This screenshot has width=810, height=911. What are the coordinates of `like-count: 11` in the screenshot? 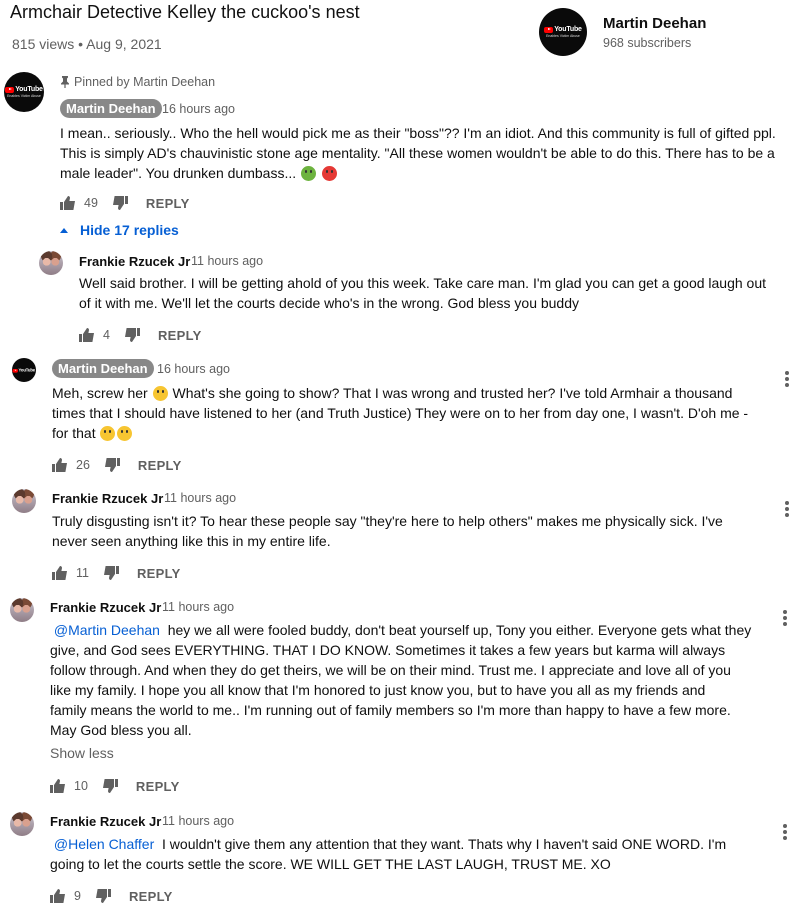 It's located at (82, 573).